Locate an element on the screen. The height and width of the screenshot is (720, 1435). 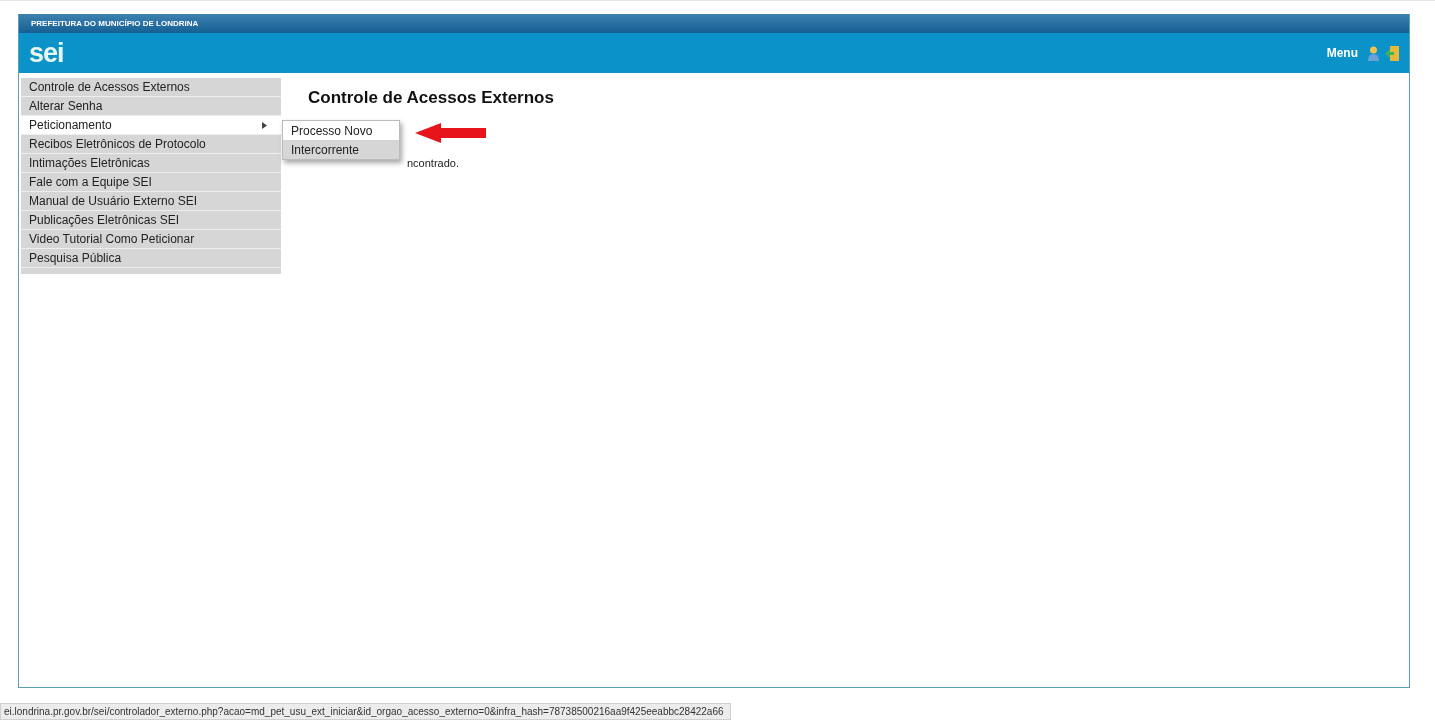
status-url: ei.londrina.pr.gov.br/sei/controlador_externo.php?acao=md_pet_usu_ext_iniciar&id_orgao_acesso_externo=0&infra_hash=78738500216aa9f425eeabbc28422a66 is located at coordinates (365, 711).